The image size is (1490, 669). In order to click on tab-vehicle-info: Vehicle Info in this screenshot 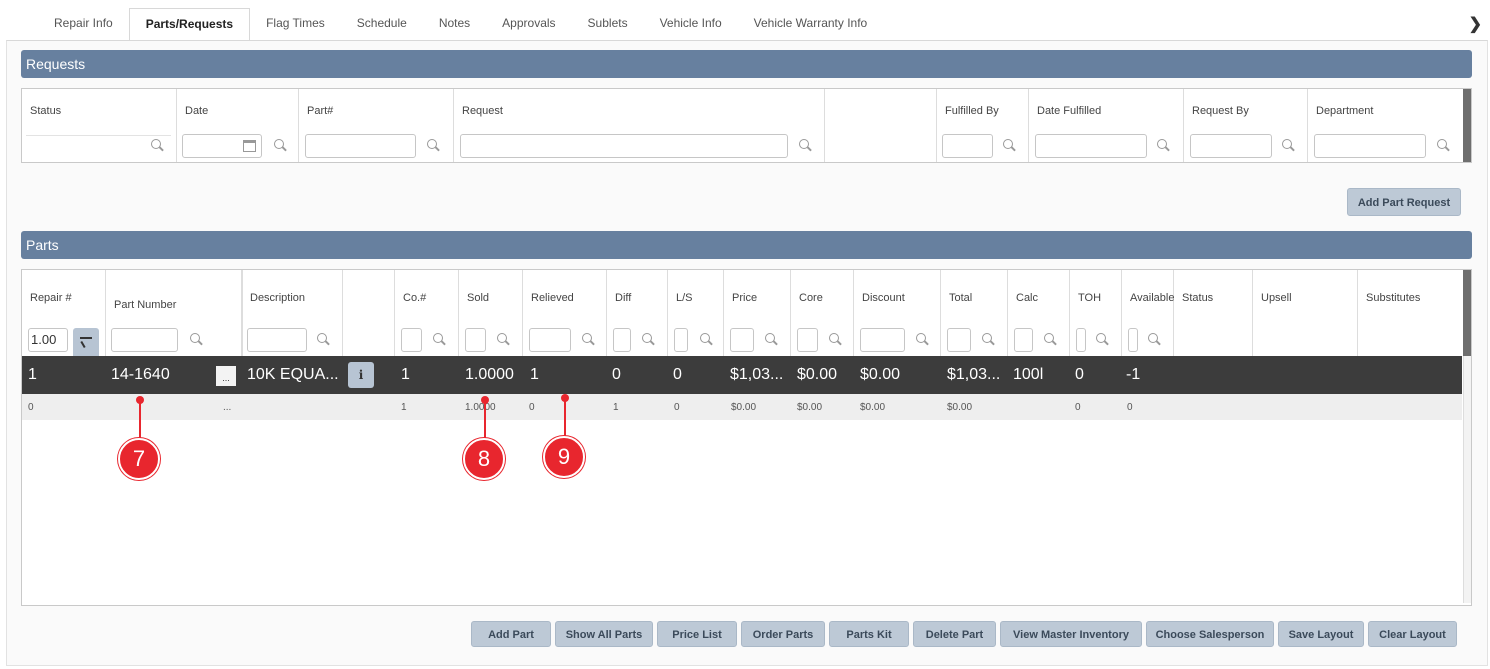, I will do `click(691, 24)`.